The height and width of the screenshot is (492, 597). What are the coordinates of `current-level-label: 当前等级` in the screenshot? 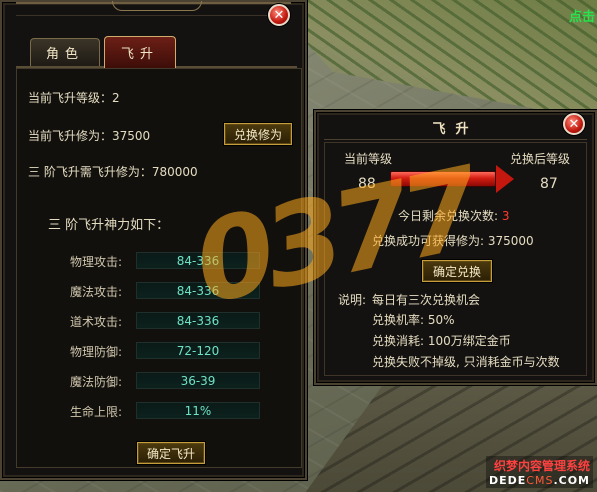 It's located at (368, 159).